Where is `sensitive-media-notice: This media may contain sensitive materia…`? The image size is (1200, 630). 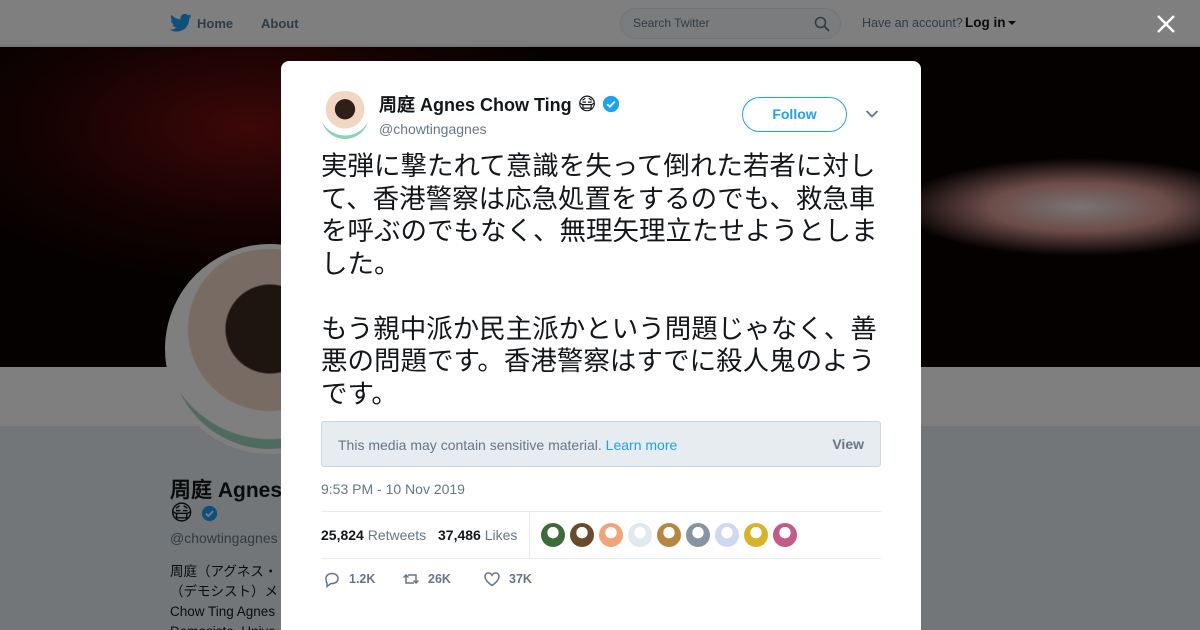
sensitive-media-notice: This media may contain sensitive materia… is located at coordinates (601, 444).